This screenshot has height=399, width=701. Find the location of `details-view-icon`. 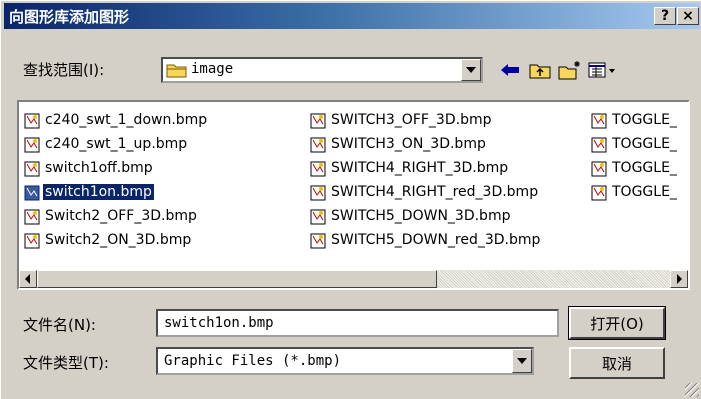

details-view-icon is located at coordinates (601, 70).